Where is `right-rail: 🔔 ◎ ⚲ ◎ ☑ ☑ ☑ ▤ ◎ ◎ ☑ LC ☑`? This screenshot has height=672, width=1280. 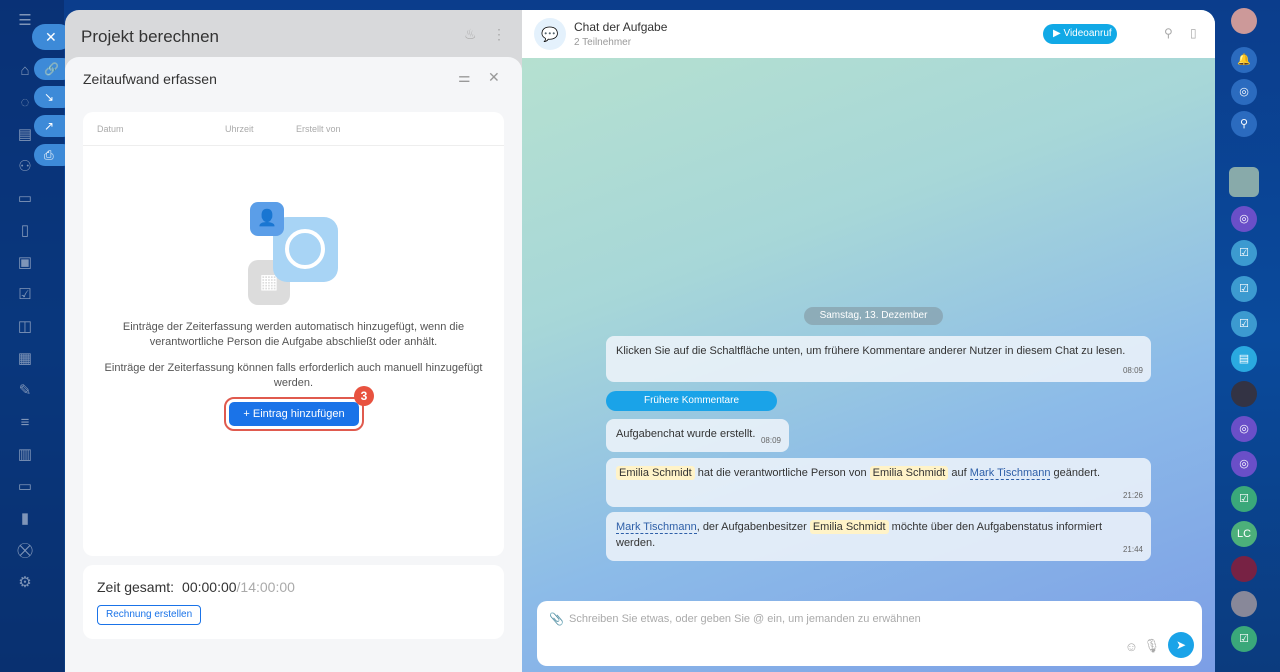
right-rail: 🔔 ◎ ⚲ ◎ ☑ ☑ ☑ ▤ ◎ ◎ ☑ LC ☑ is located at coordinates (1247, 336).